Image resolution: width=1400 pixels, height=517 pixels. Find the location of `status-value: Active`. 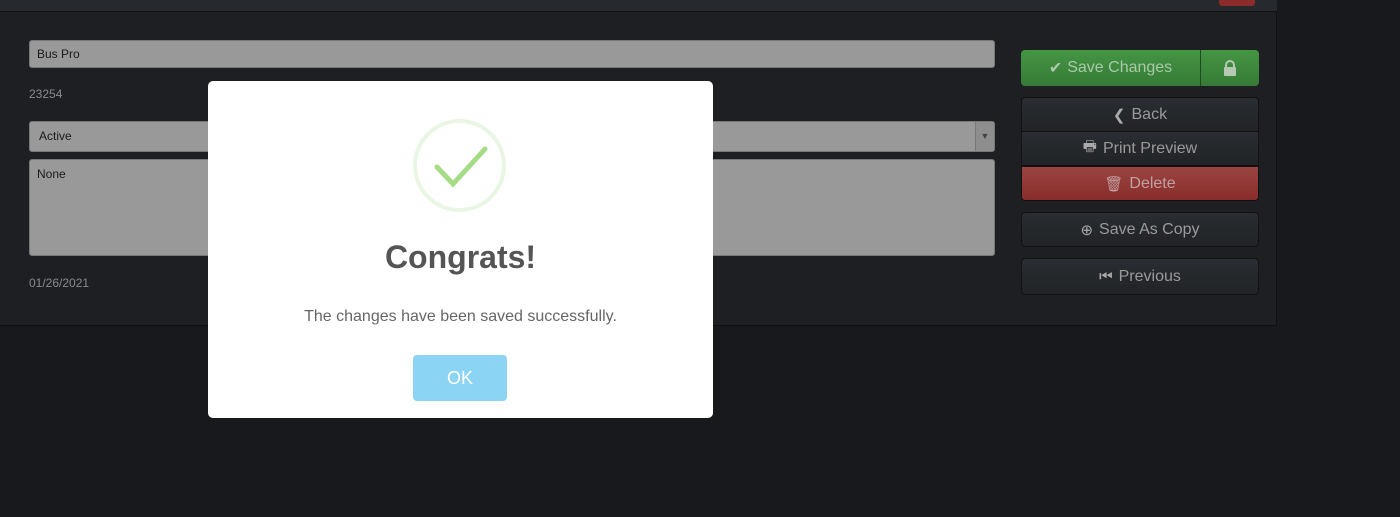

status-value: Active is located at coordinates (55, 136).